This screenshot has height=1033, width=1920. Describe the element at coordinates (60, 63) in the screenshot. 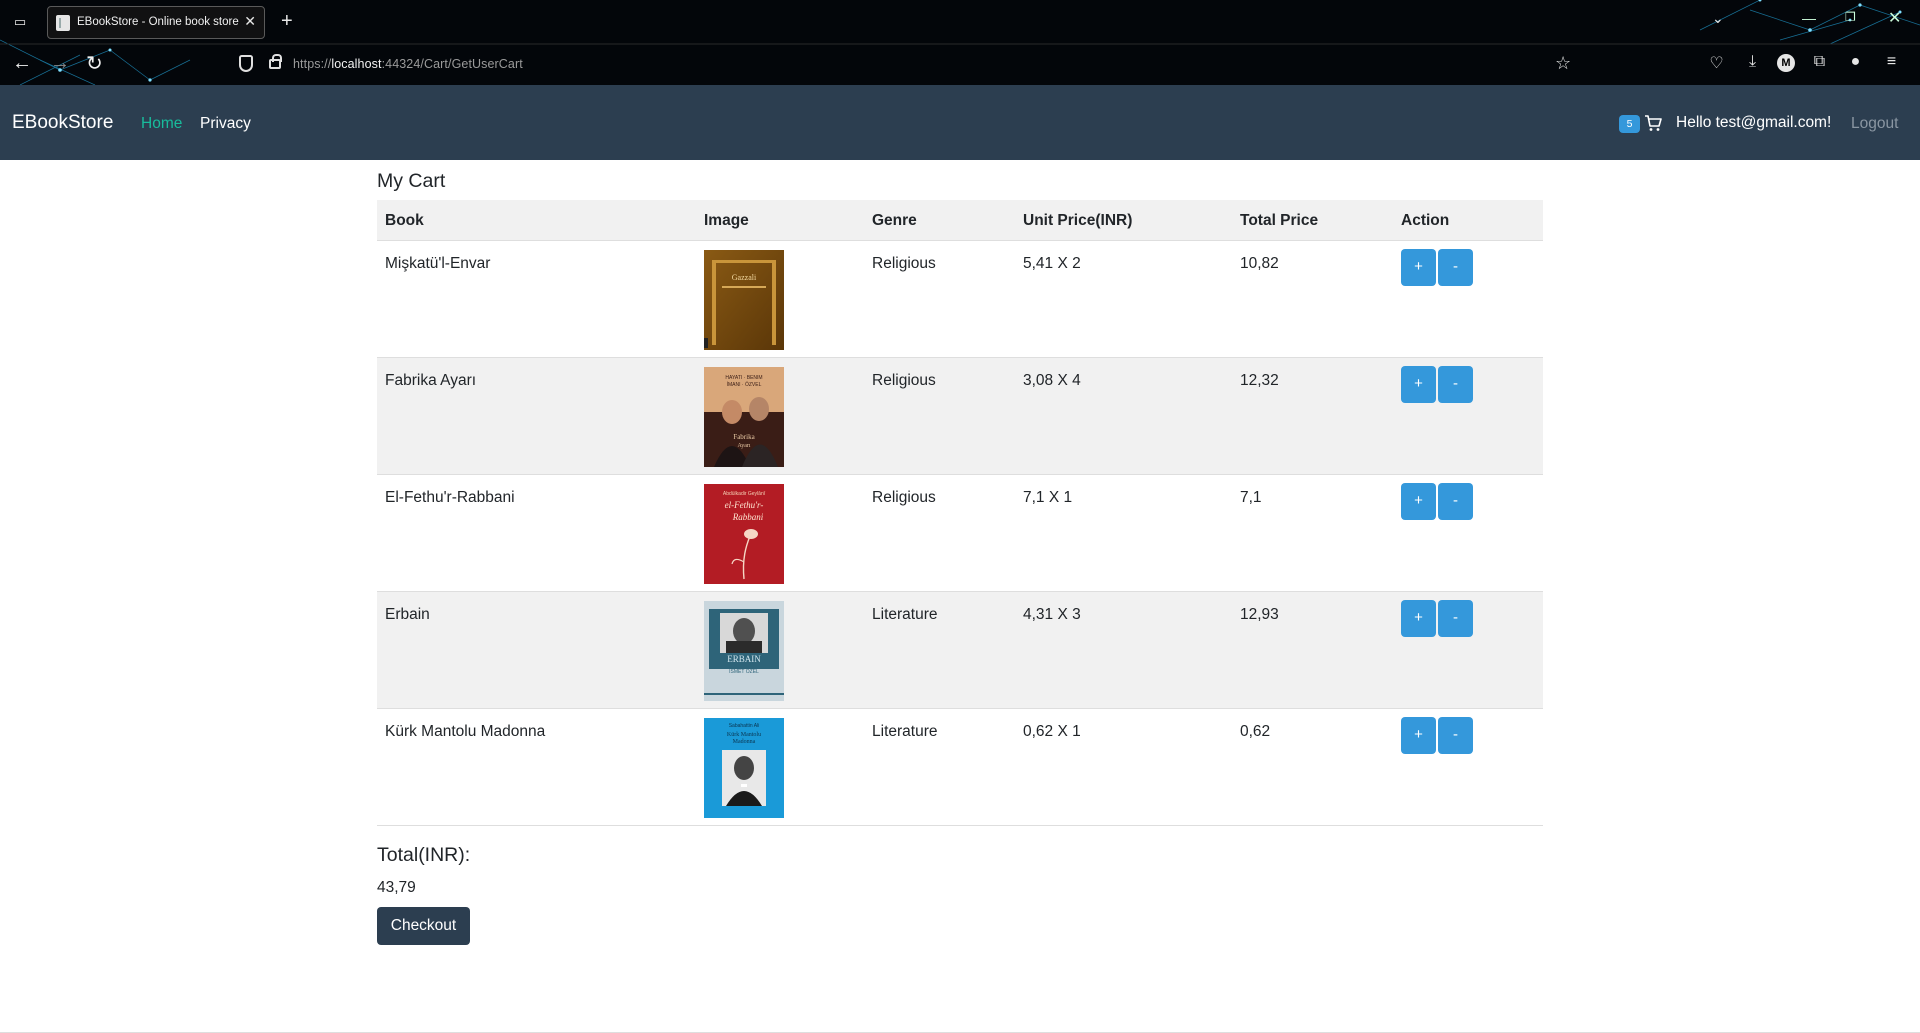

I see `forward-arrow-icon: →` at that location.